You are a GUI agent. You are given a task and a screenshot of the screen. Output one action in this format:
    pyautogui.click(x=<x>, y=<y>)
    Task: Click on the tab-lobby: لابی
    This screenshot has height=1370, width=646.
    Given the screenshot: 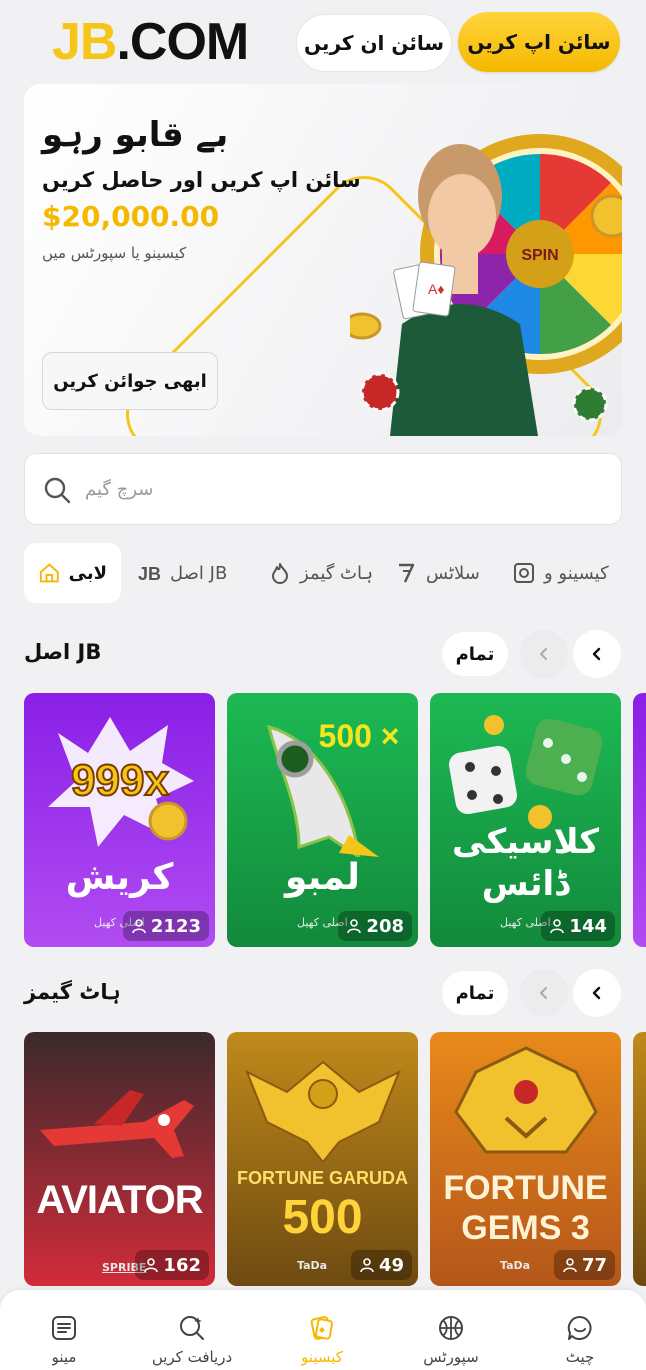 What is the action you would take?
    pyautogui.click(x=72, y=573)
    